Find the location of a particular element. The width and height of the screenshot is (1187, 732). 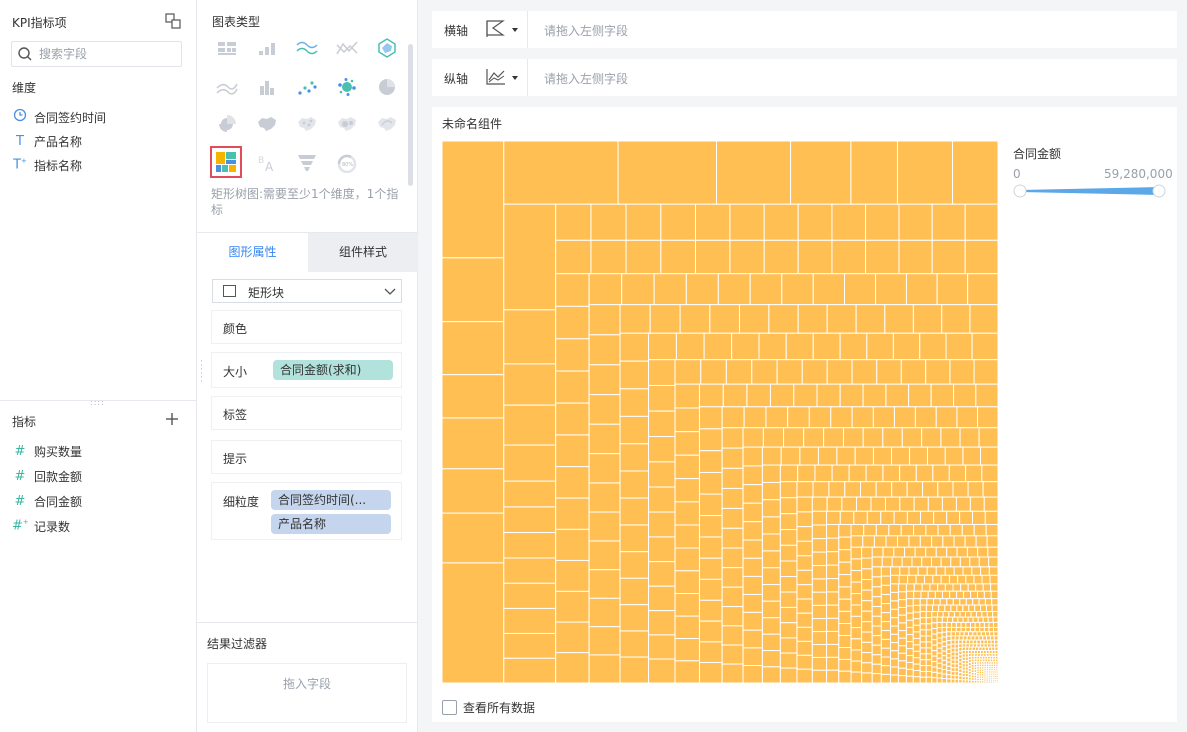

line-chart-icon is located at coordinates (307, 48).